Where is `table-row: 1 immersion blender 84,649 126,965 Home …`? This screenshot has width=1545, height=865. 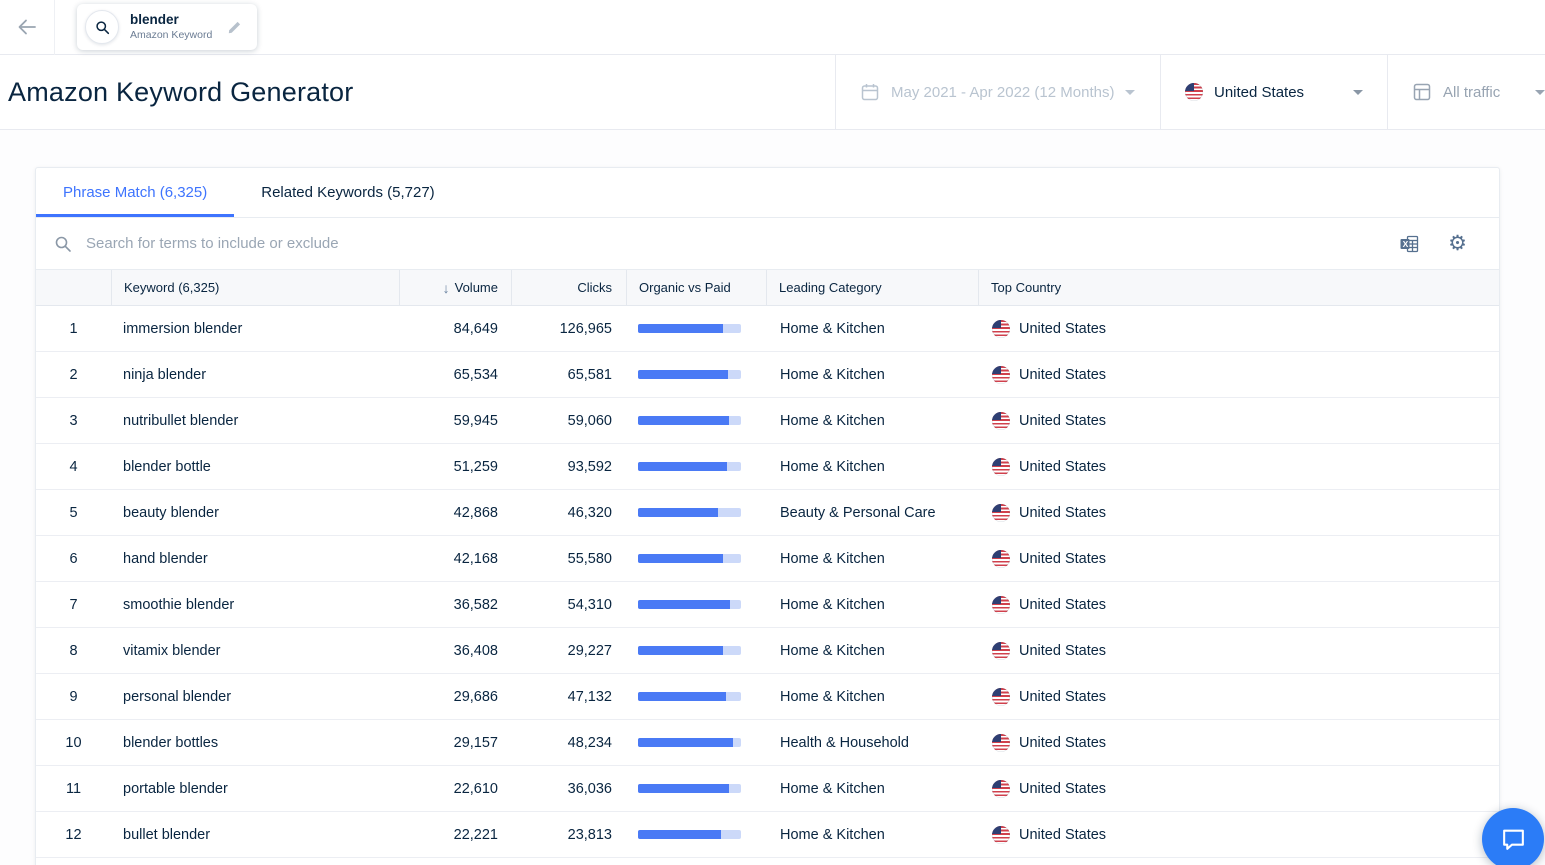
table-row: 1 immersion blender 84,649 126,965 Home … is located at coordinates (767, 329).